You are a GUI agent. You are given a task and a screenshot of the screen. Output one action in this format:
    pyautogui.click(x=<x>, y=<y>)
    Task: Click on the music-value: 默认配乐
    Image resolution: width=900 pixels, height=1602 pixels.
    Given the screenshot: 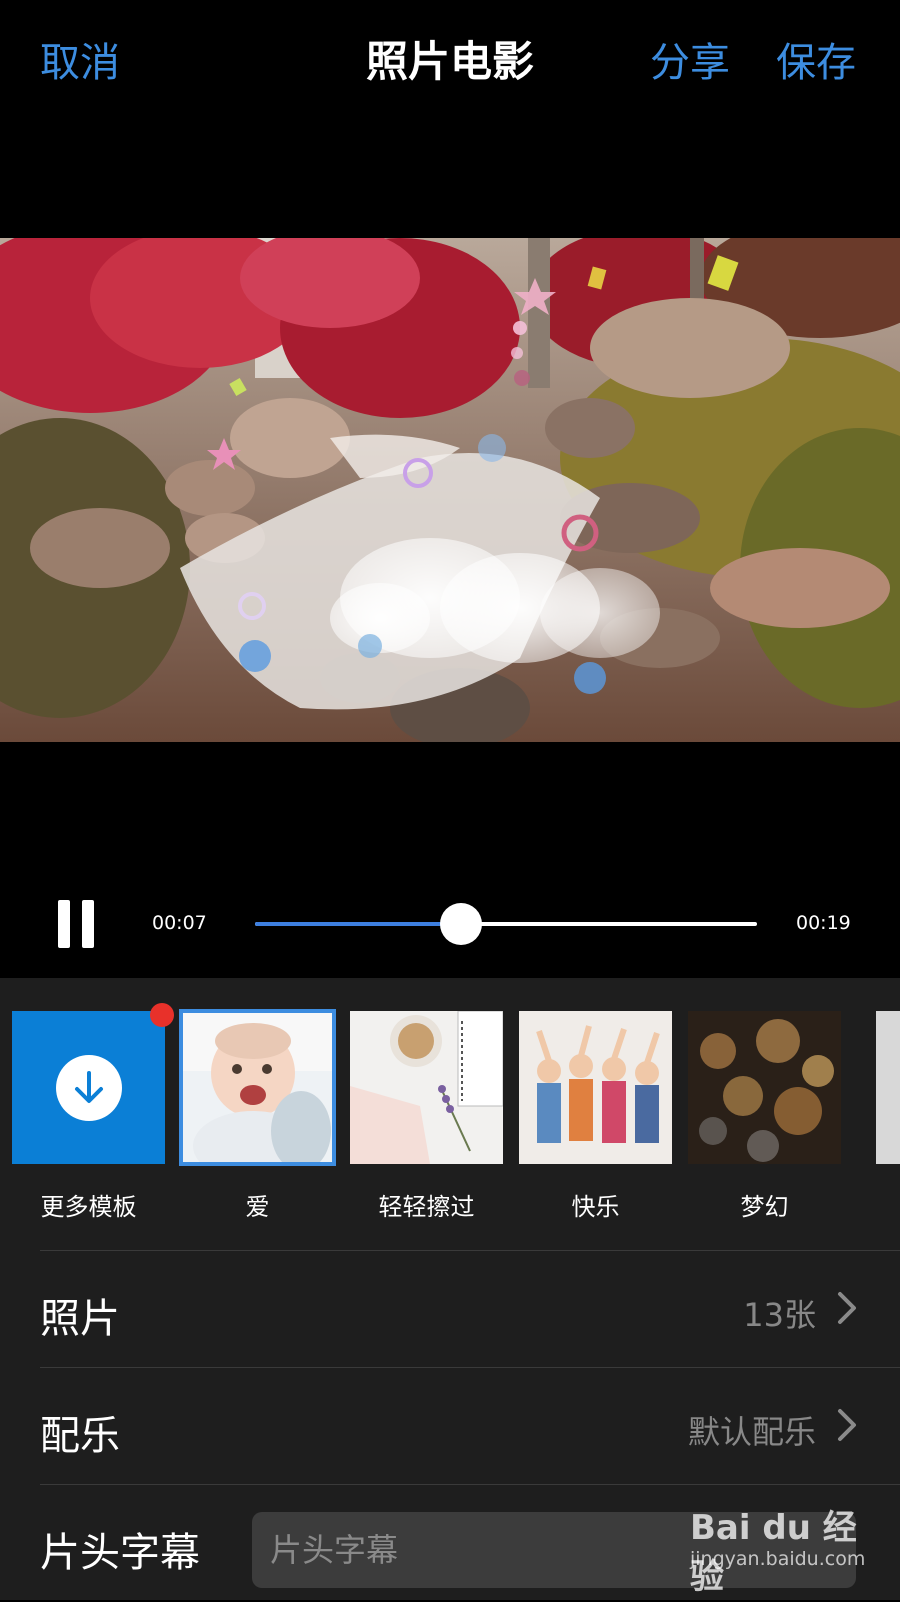 What is the action you would take?
    pyautogui.click(x=751, y=1432)
    